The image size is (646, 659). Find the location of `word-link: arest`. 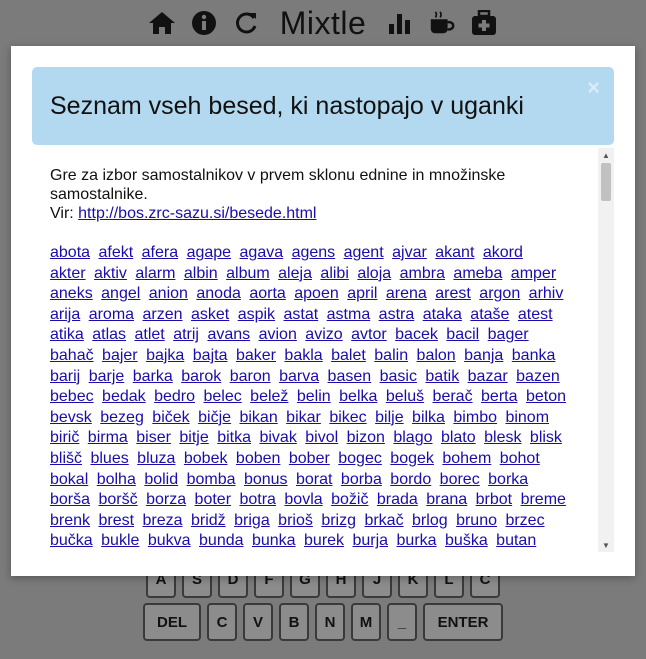

word-link: arest is located at coordinates (453, 293).